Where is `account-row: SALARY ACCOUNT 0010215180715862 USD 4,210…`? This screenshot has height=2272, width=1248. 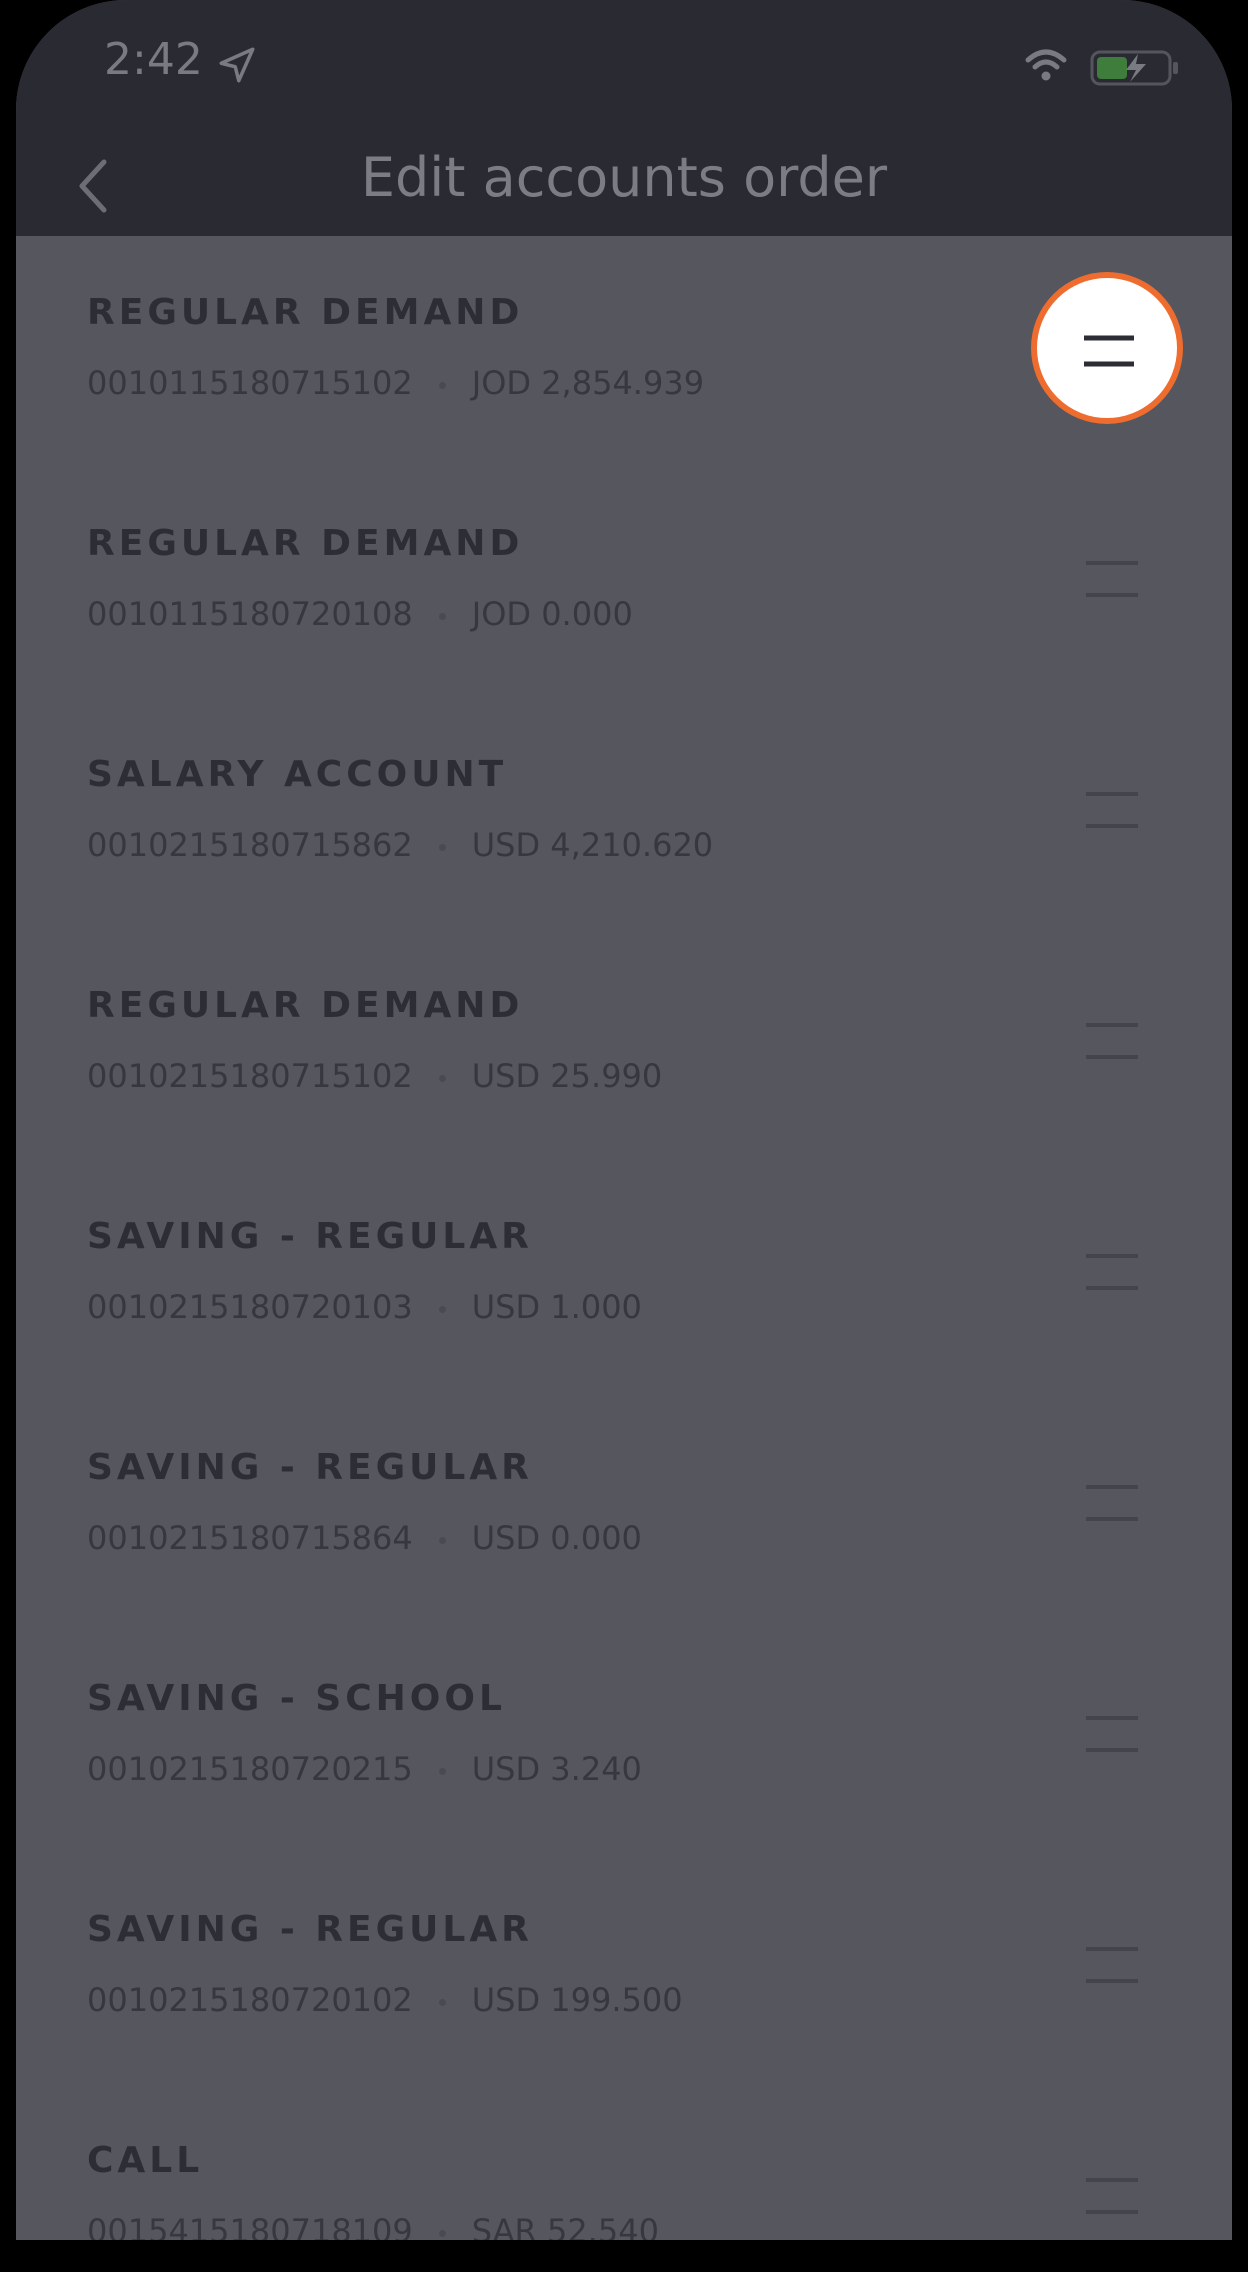
account-row: SALARY ACCOUNT 0010215180715862 USD 4,210… is located at coordinates (624, 813).